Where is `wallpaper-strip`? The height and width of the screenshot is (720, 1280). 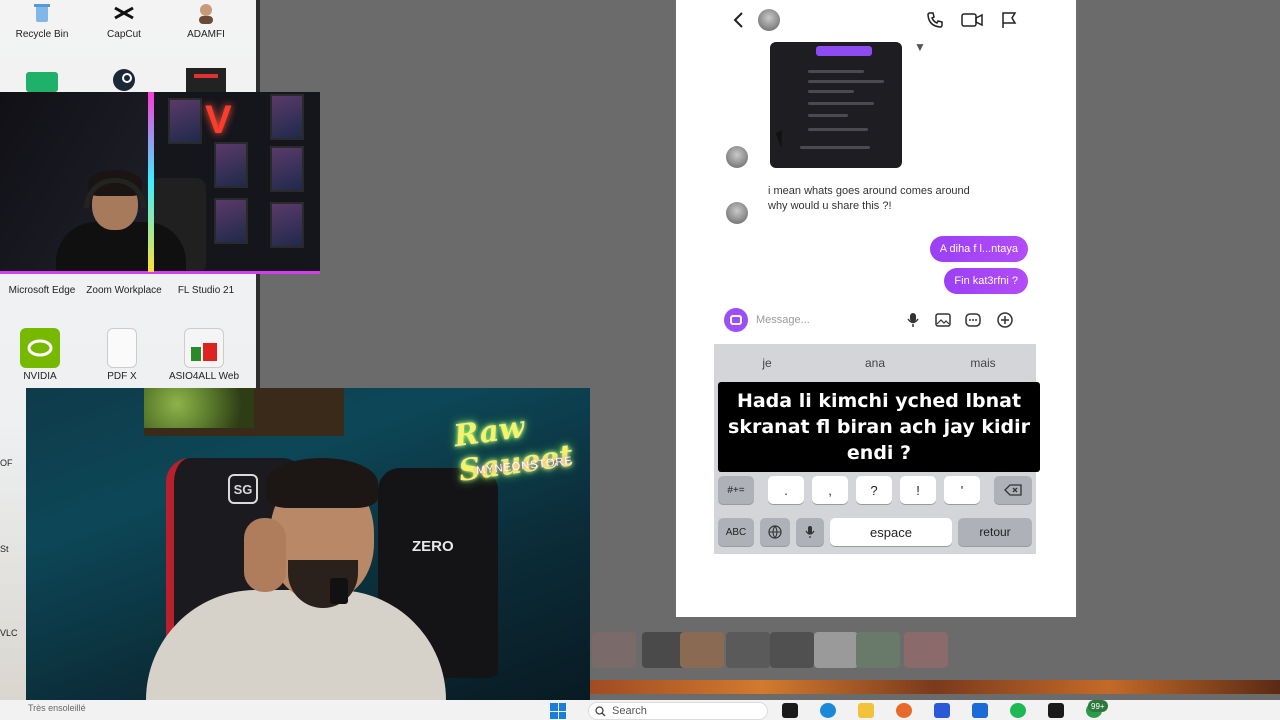
wallpaper-strip is located at coordinates (935, 687).